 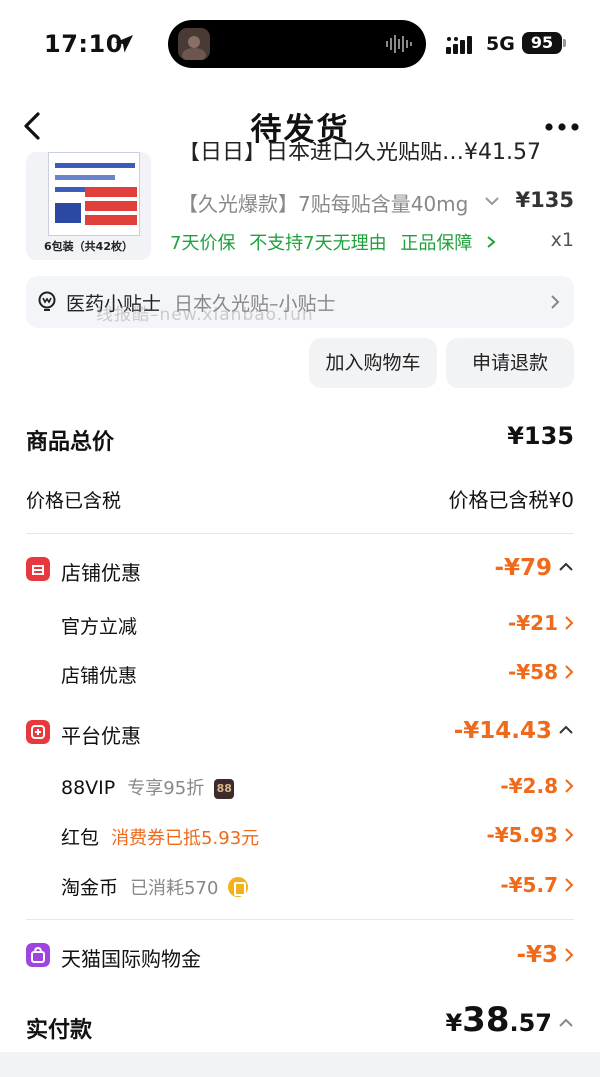 I want to click on now-playing-artwork, so click(x=194, y=44).